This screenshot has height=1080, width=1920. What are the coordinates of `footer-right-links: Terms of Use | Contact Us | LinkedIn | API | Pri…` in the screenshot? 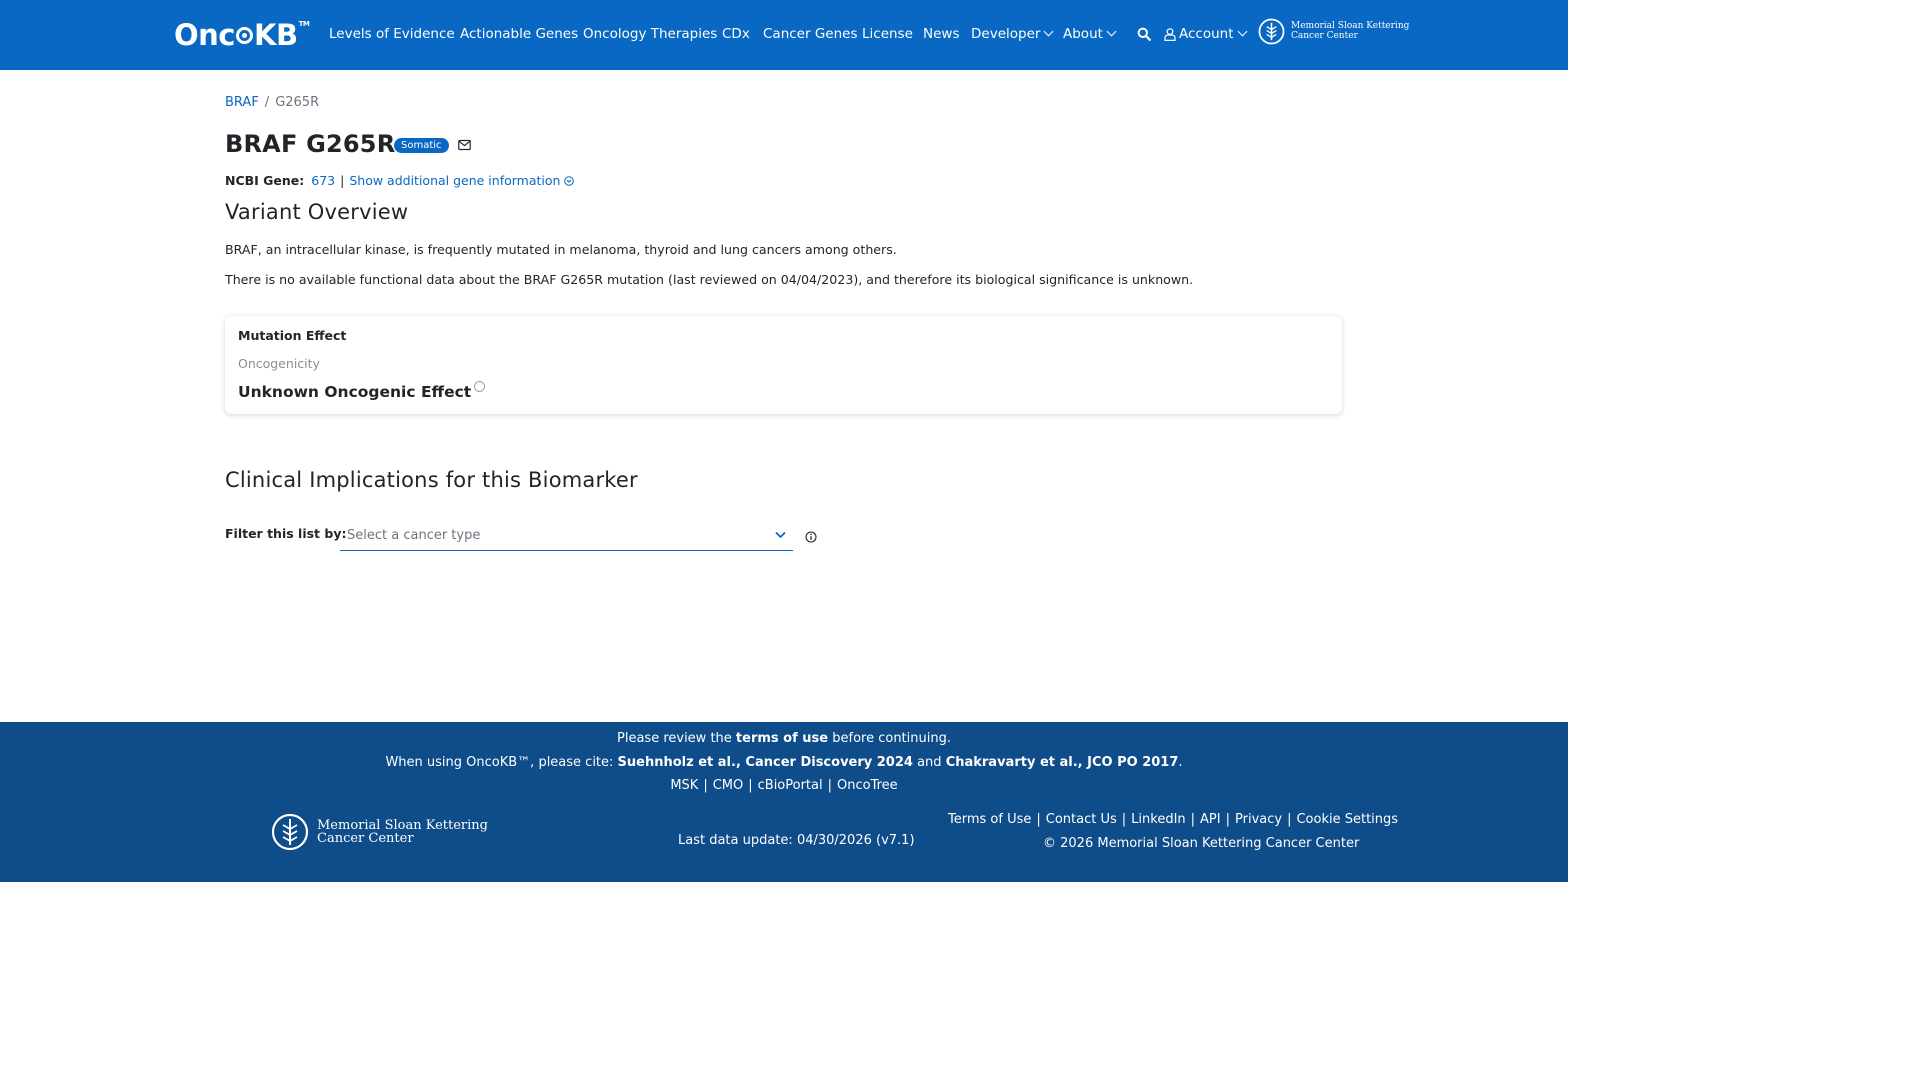 It's located at (1173, 819).